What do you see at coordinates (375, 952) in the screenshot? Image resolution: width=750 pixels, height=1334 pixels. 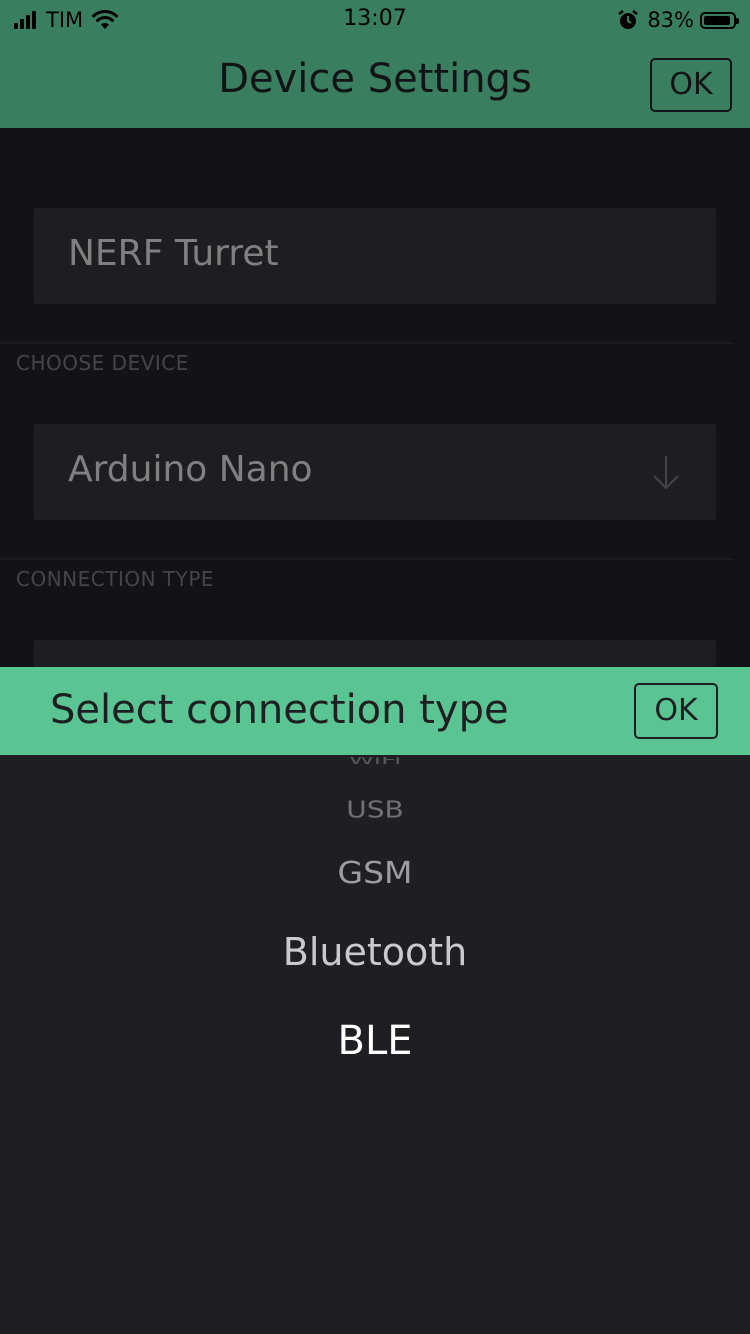 I see `picker-option: Bluetooth` at bounding box center [375, 952].